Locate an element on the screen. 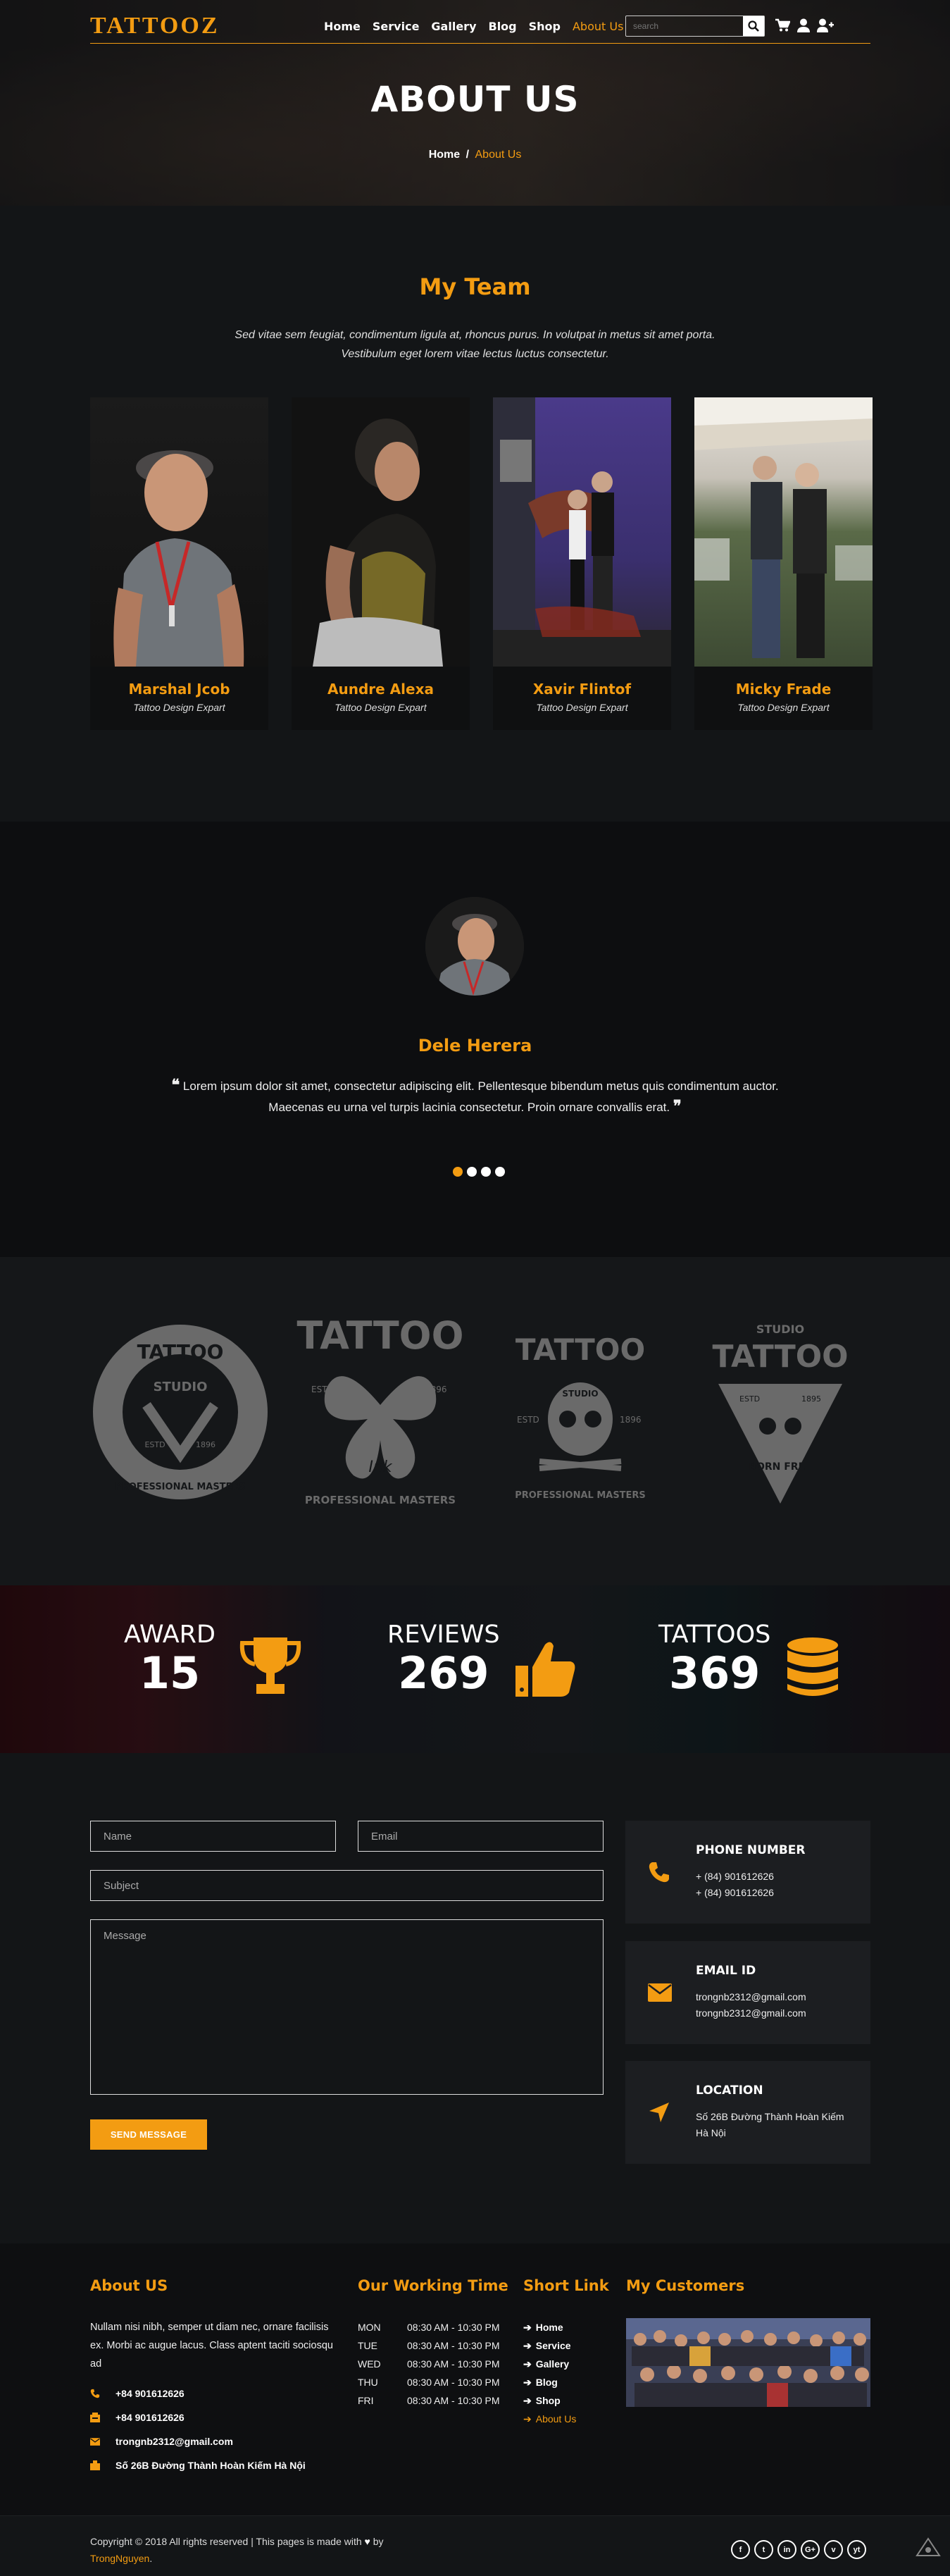  youtube-icon: yt is located at coordinates (856, 2549).